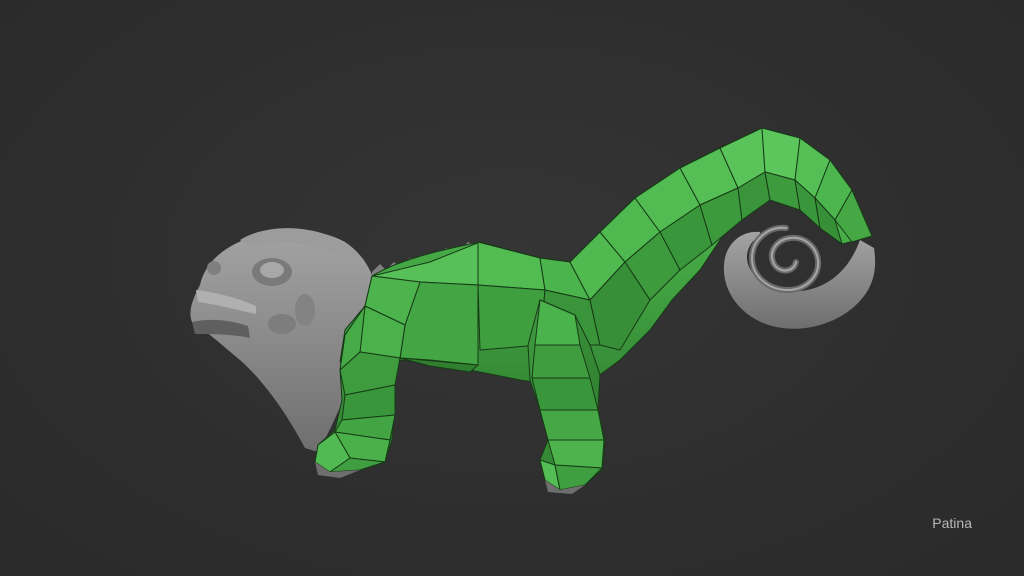 This screenshot has width=1024, height=576. I want to click on app-watermark: Patina, so click(952, 523).